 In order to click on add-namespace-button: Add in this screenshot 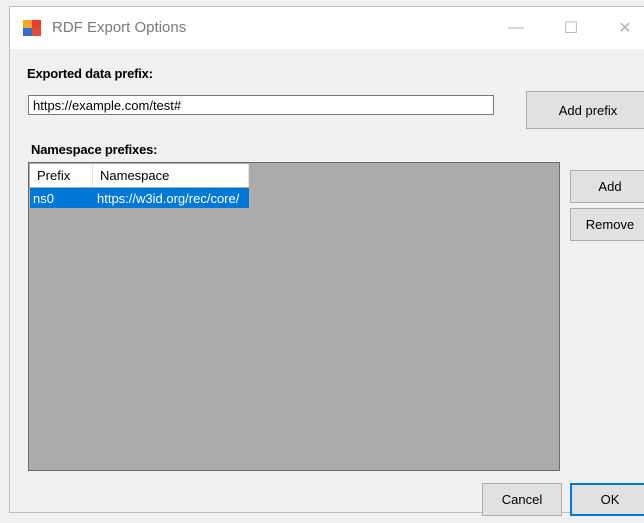, I will do `click(607, 186)`.